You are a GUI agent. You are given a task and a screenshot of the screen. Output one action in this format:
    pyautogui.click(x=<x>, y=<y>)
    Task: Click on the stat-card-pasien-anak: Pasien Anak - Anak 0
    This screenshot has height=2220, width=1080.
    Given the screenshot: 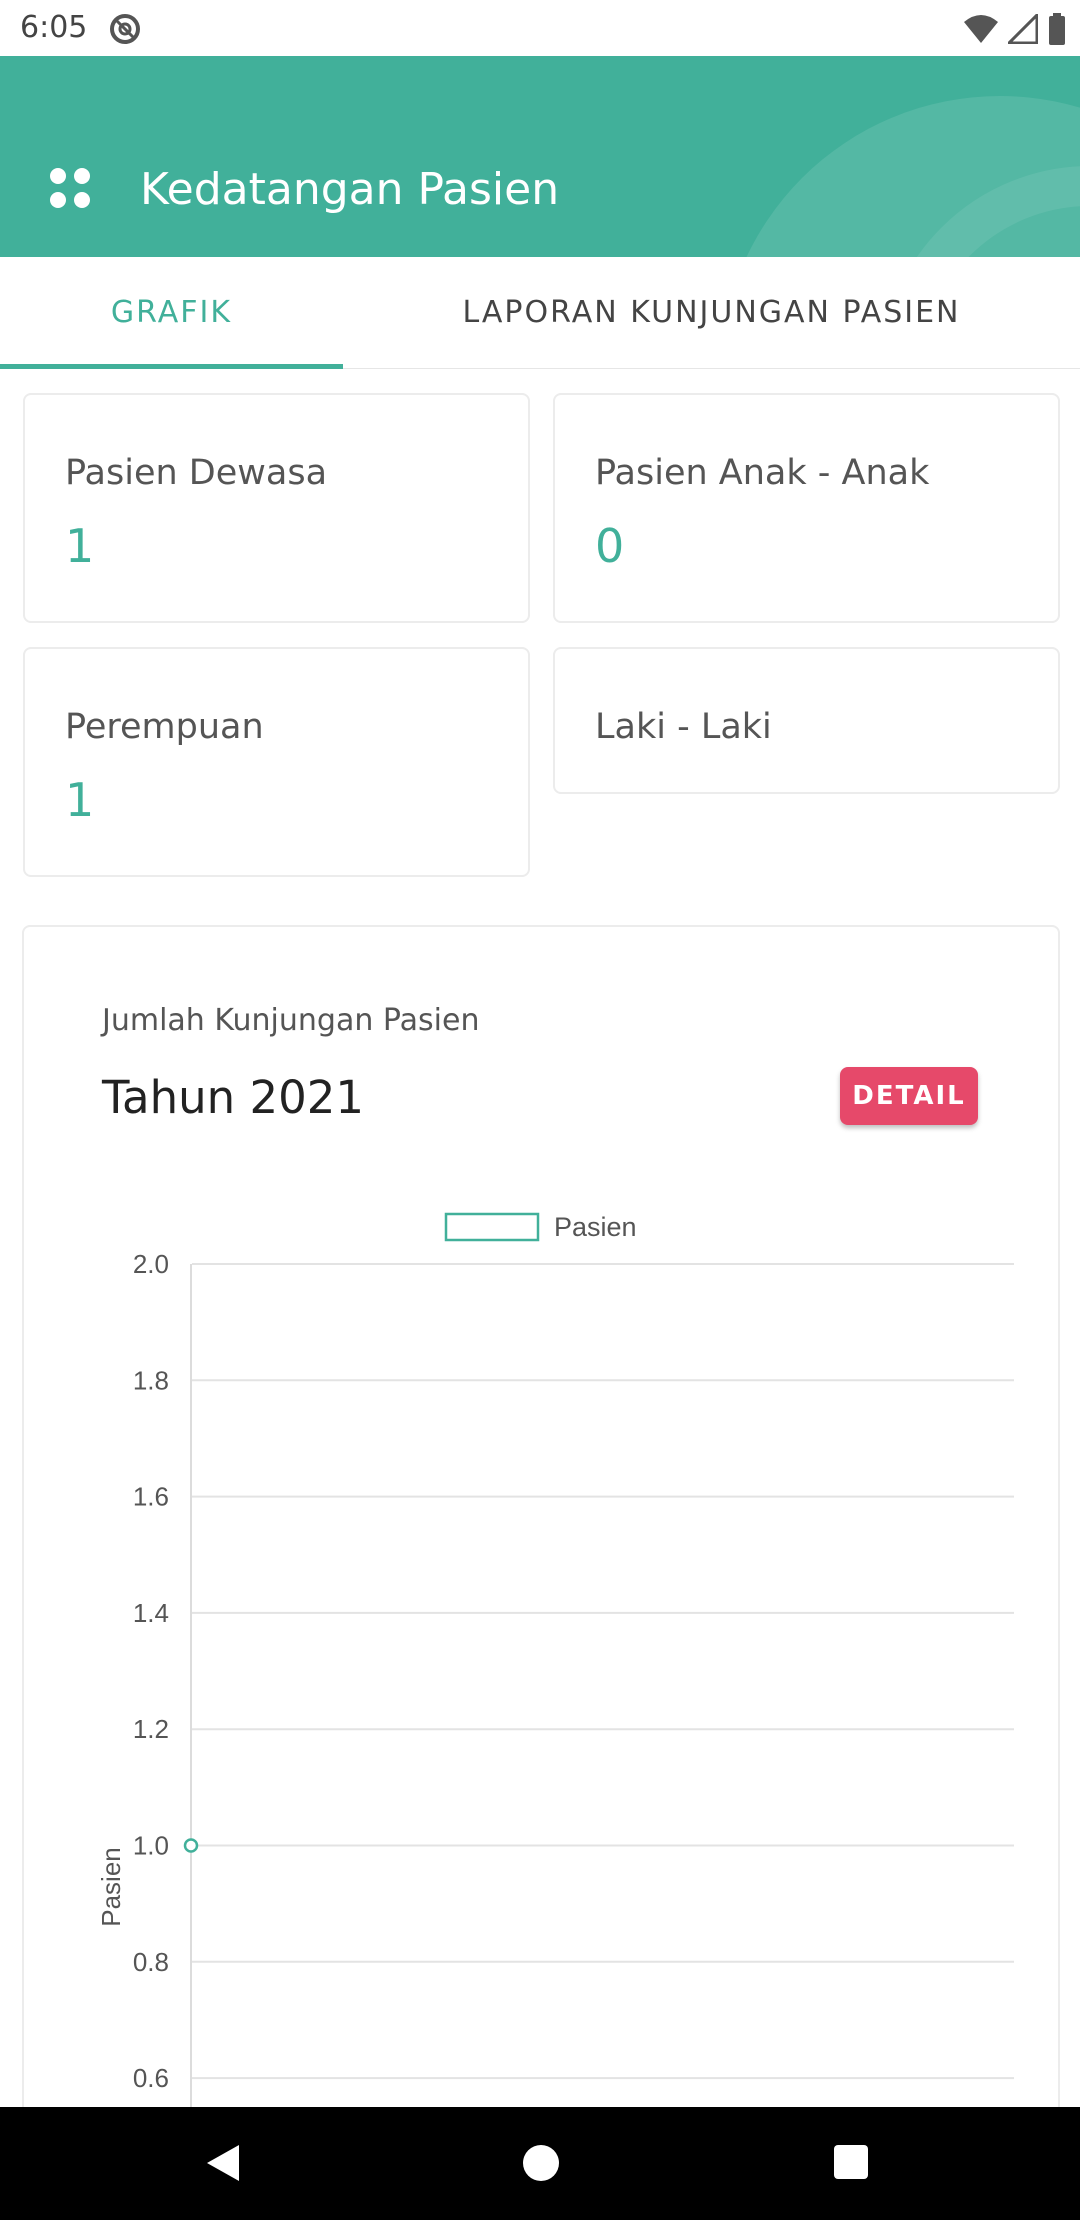 What is the action you would take?
    pyautogui.click(x=806, y=508)
    